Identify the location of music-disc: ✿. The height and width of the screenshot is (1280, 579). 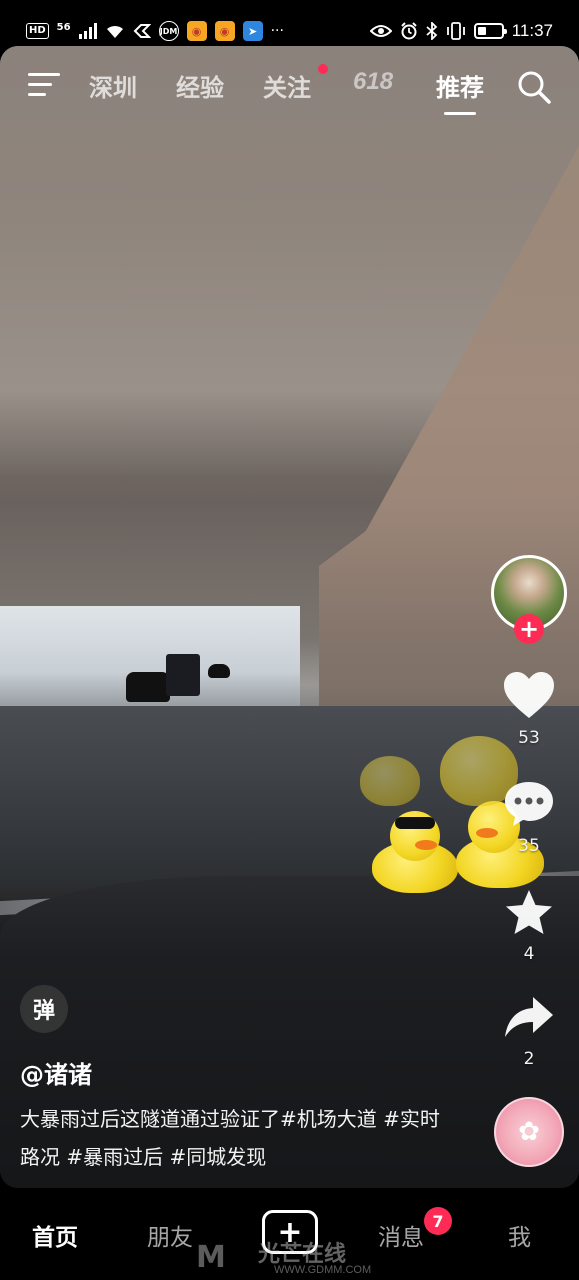
(529, 1132).